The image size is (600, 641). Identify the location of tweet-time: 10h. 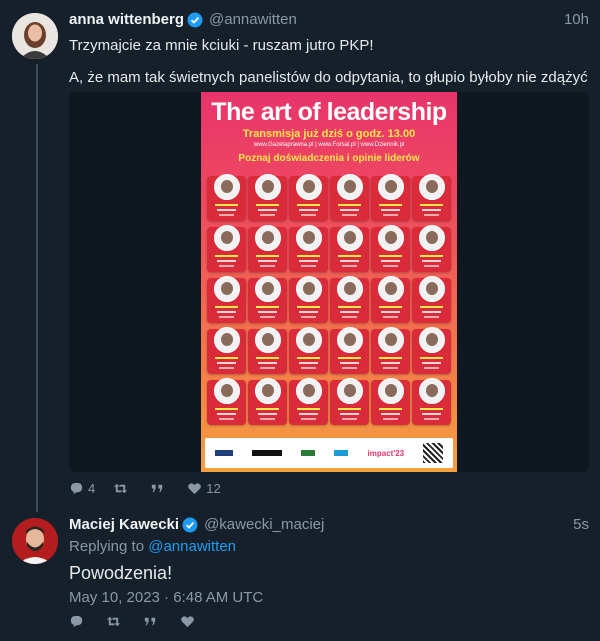
(576, 19).